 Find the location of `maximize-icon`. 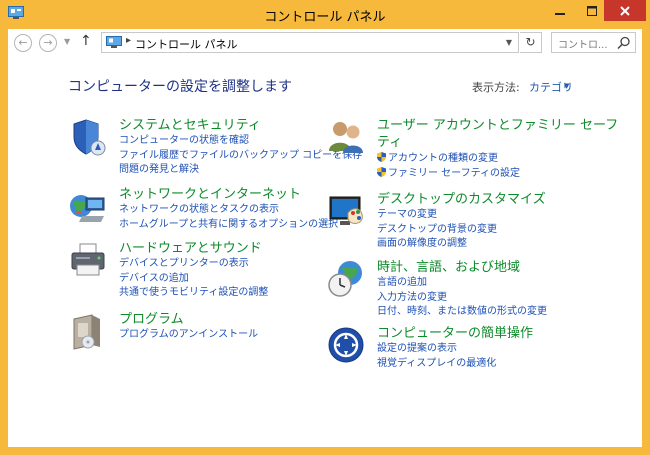

maximize-icon is located at coordinates (592, 11).